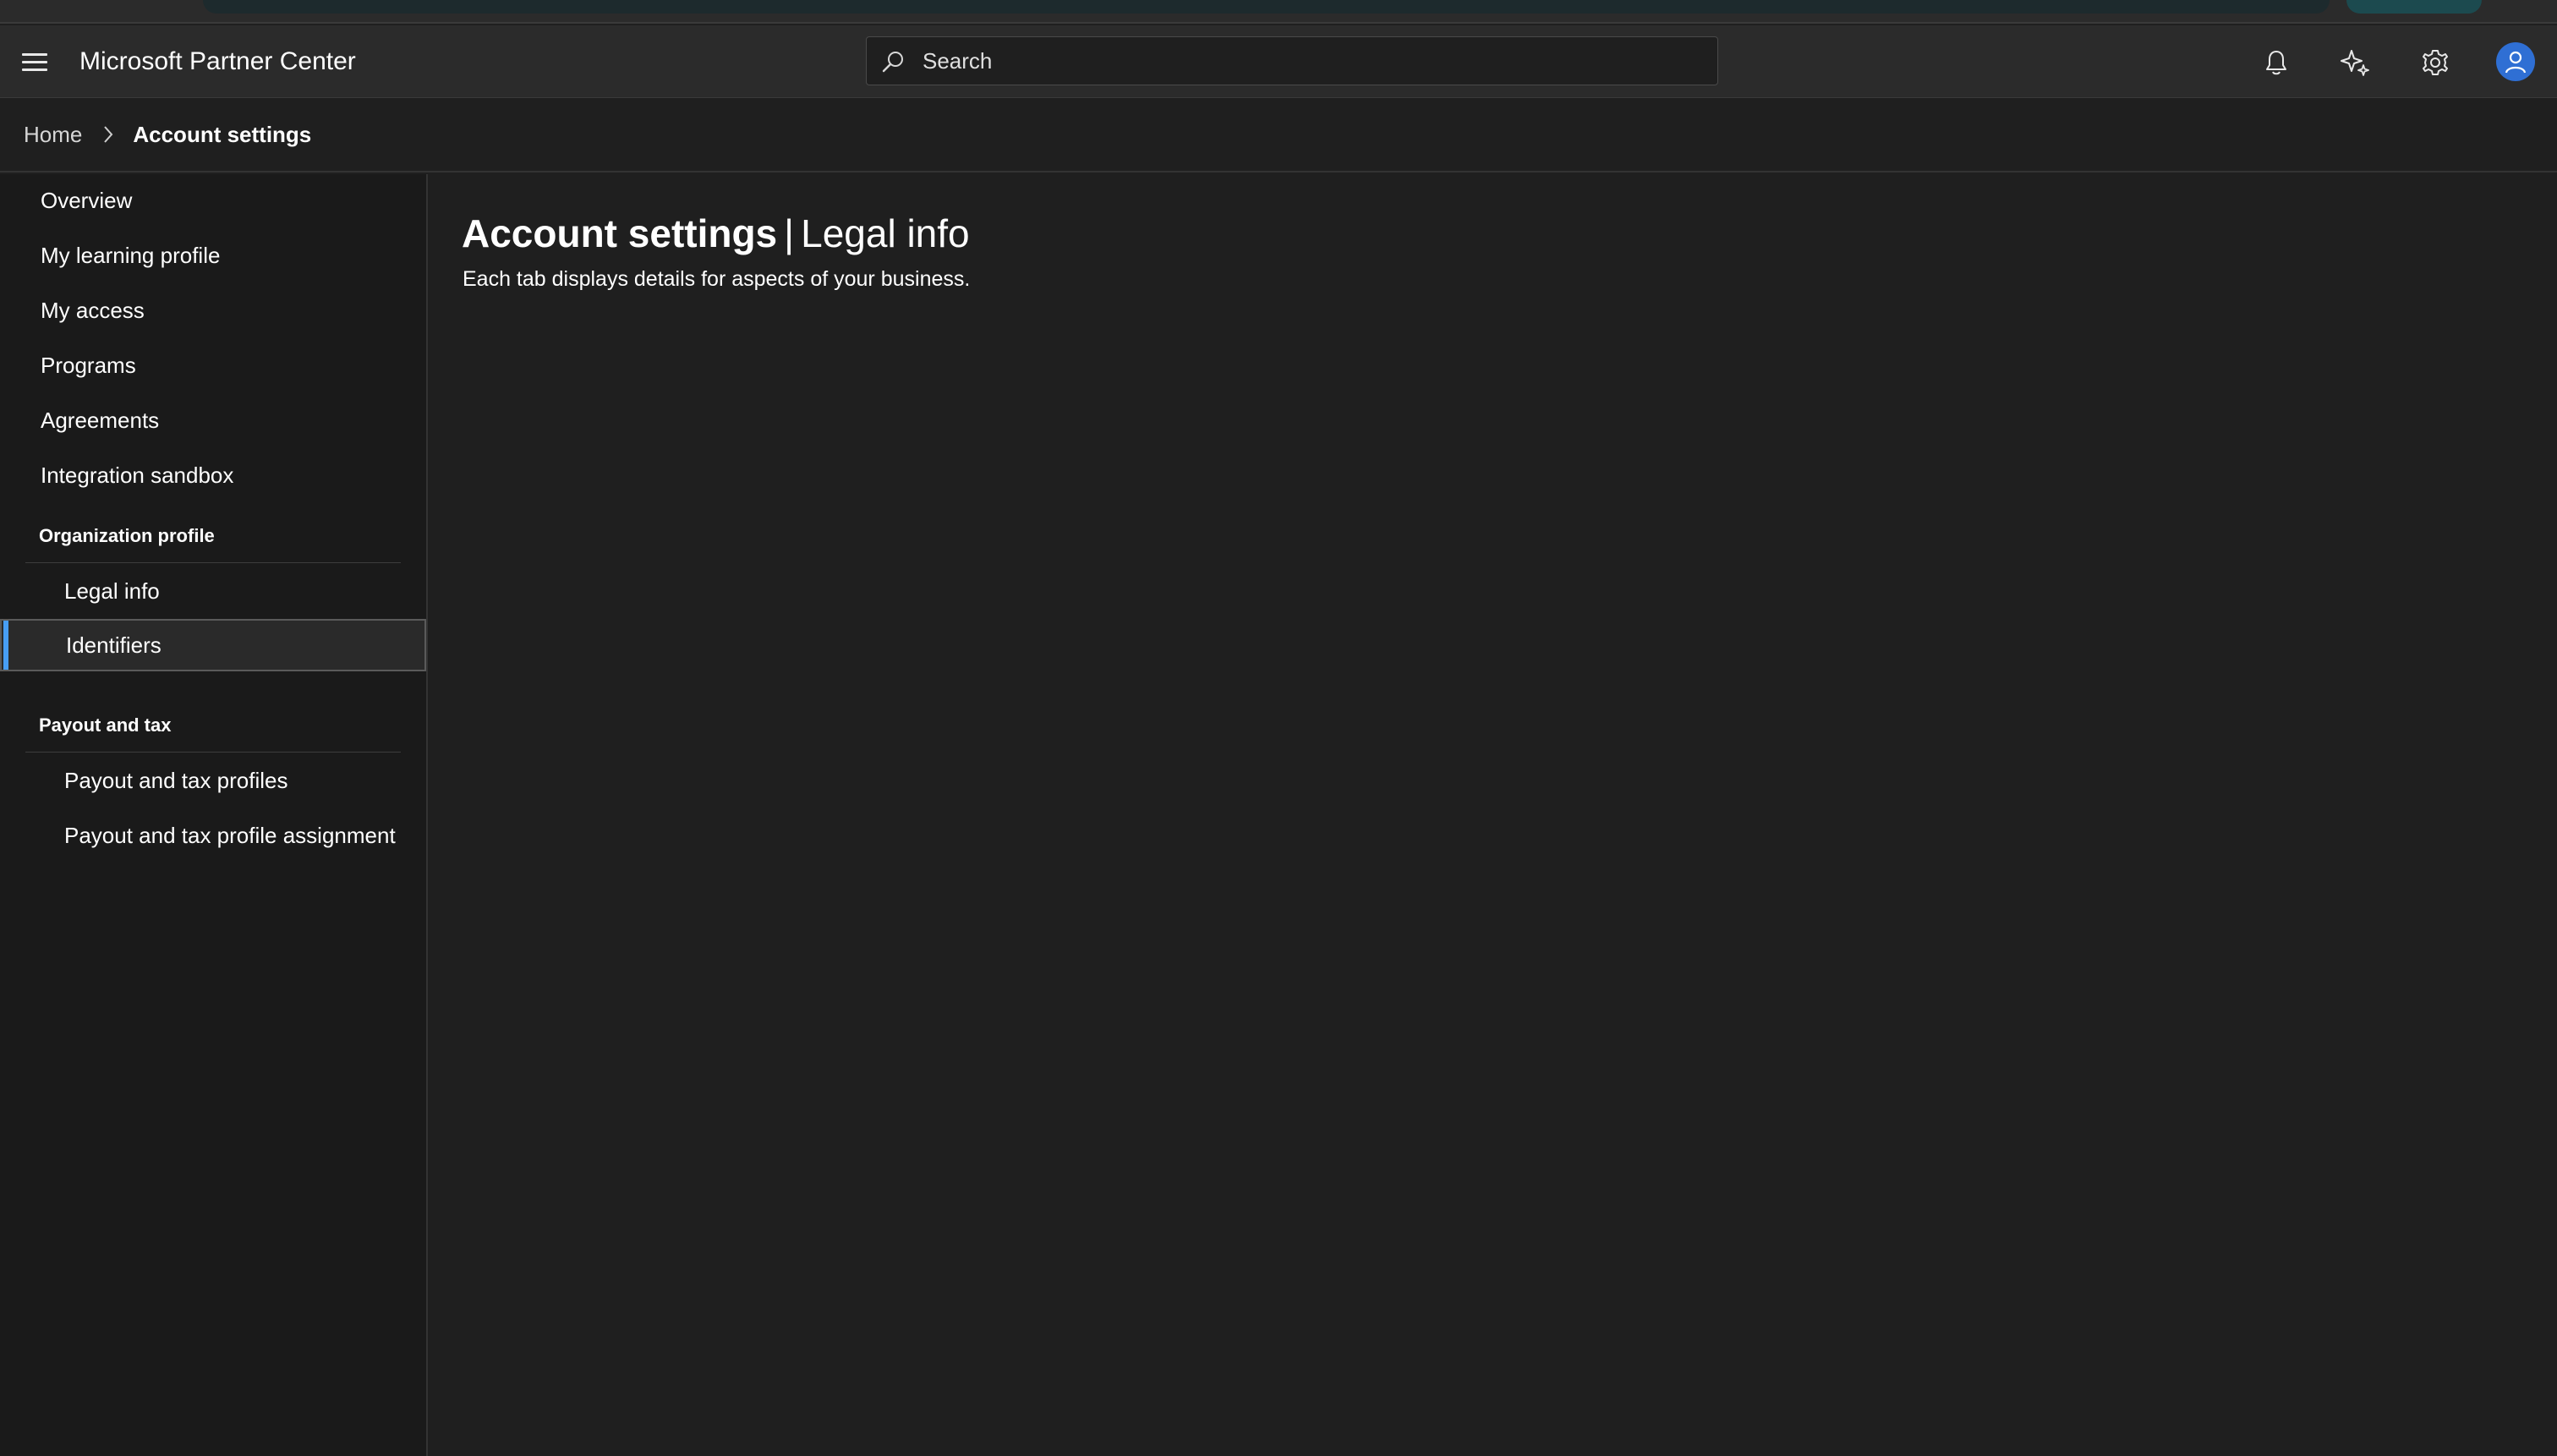 The image size is (2557, 1456). What do you see at coordinates (213, 310) in the screenshot?
I see `sidebar-item-my-access: My access` at bounding box center [213, 310].